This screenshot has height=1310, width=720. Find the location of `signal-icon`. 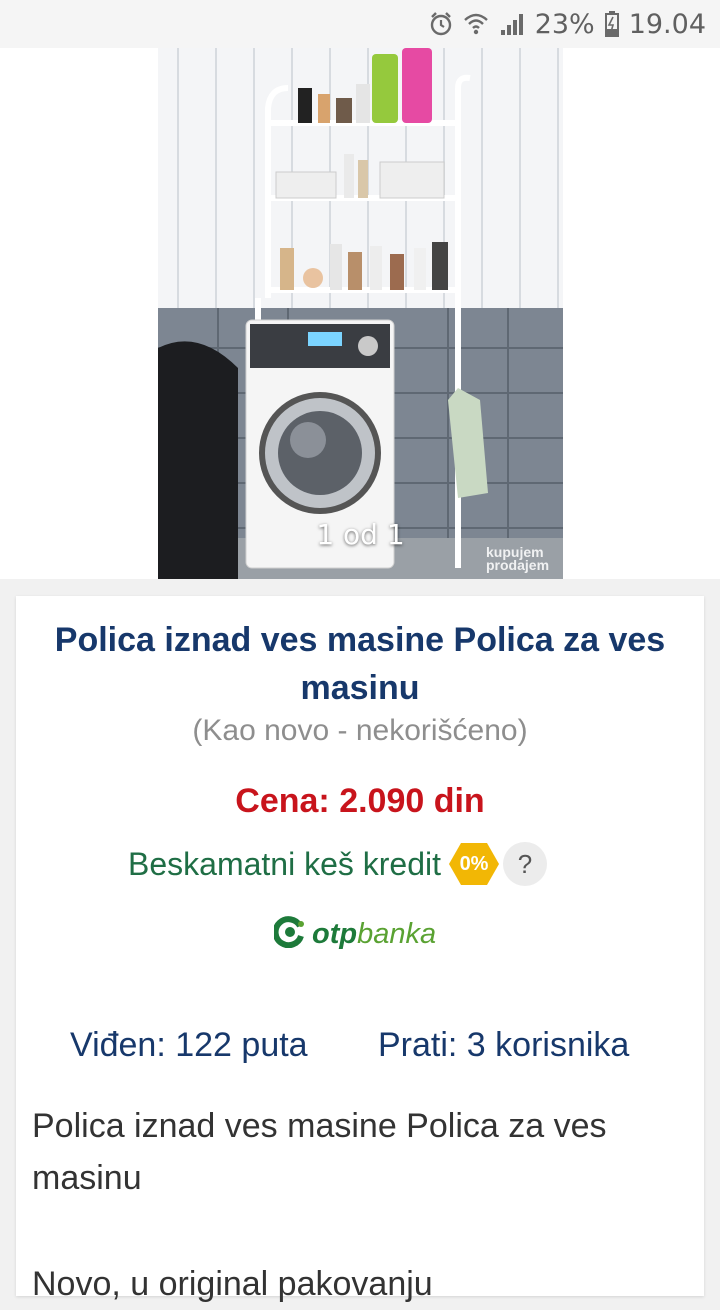

signal-icon is located at coordinates (512, 24).